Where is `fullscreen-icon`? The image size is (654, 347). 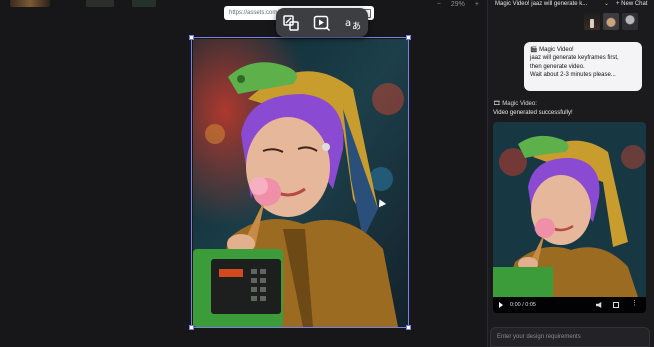
fullscreen-icon is located at coordinates (616, 305).